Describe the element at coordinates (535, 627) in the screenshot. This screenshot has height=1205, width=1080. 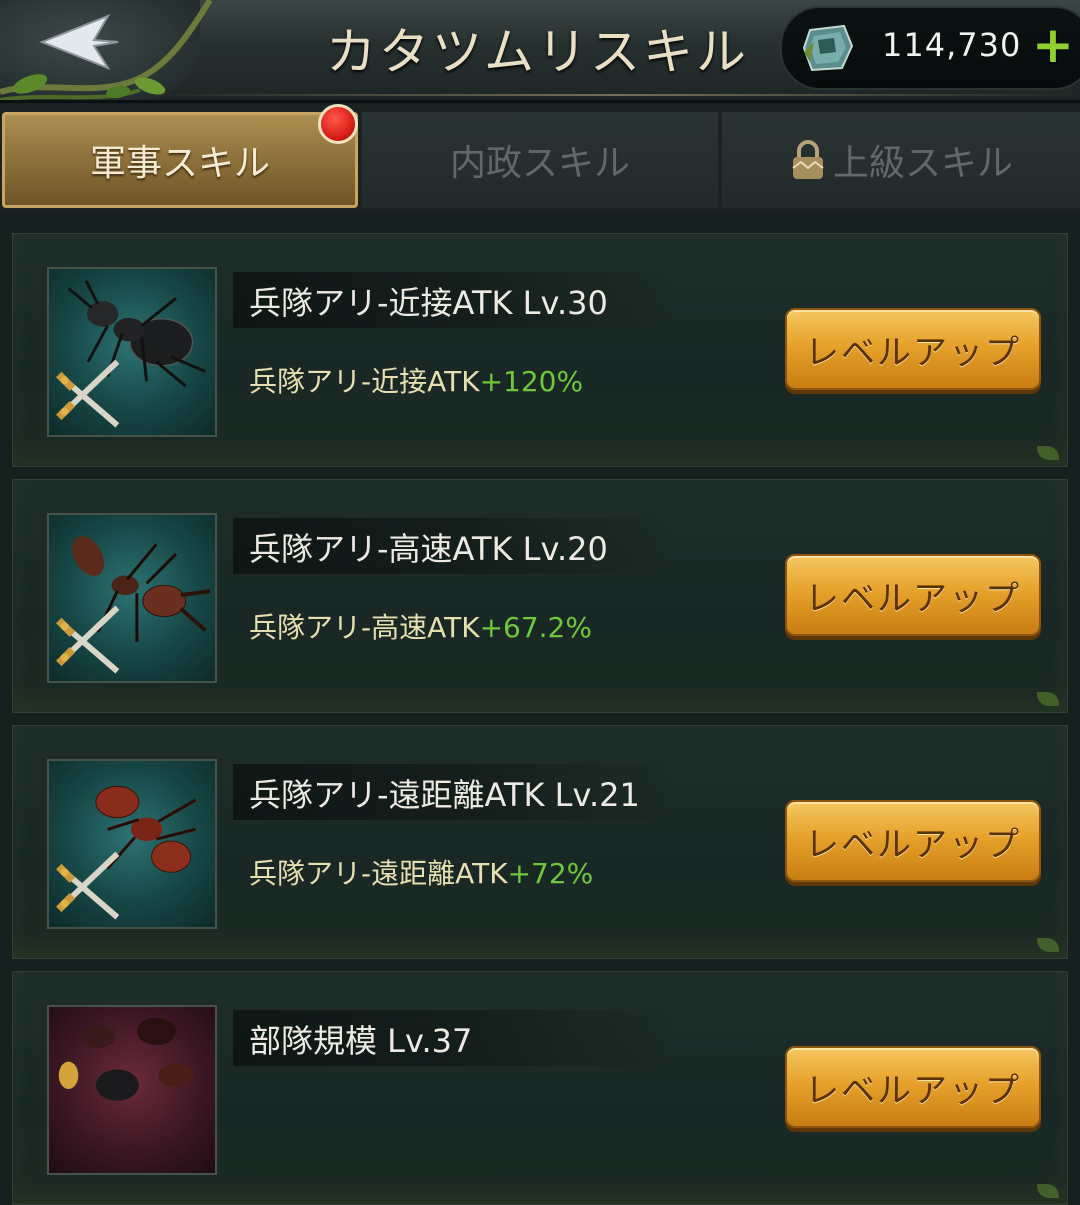
I see `bonus-value: +67.2%` at that location.